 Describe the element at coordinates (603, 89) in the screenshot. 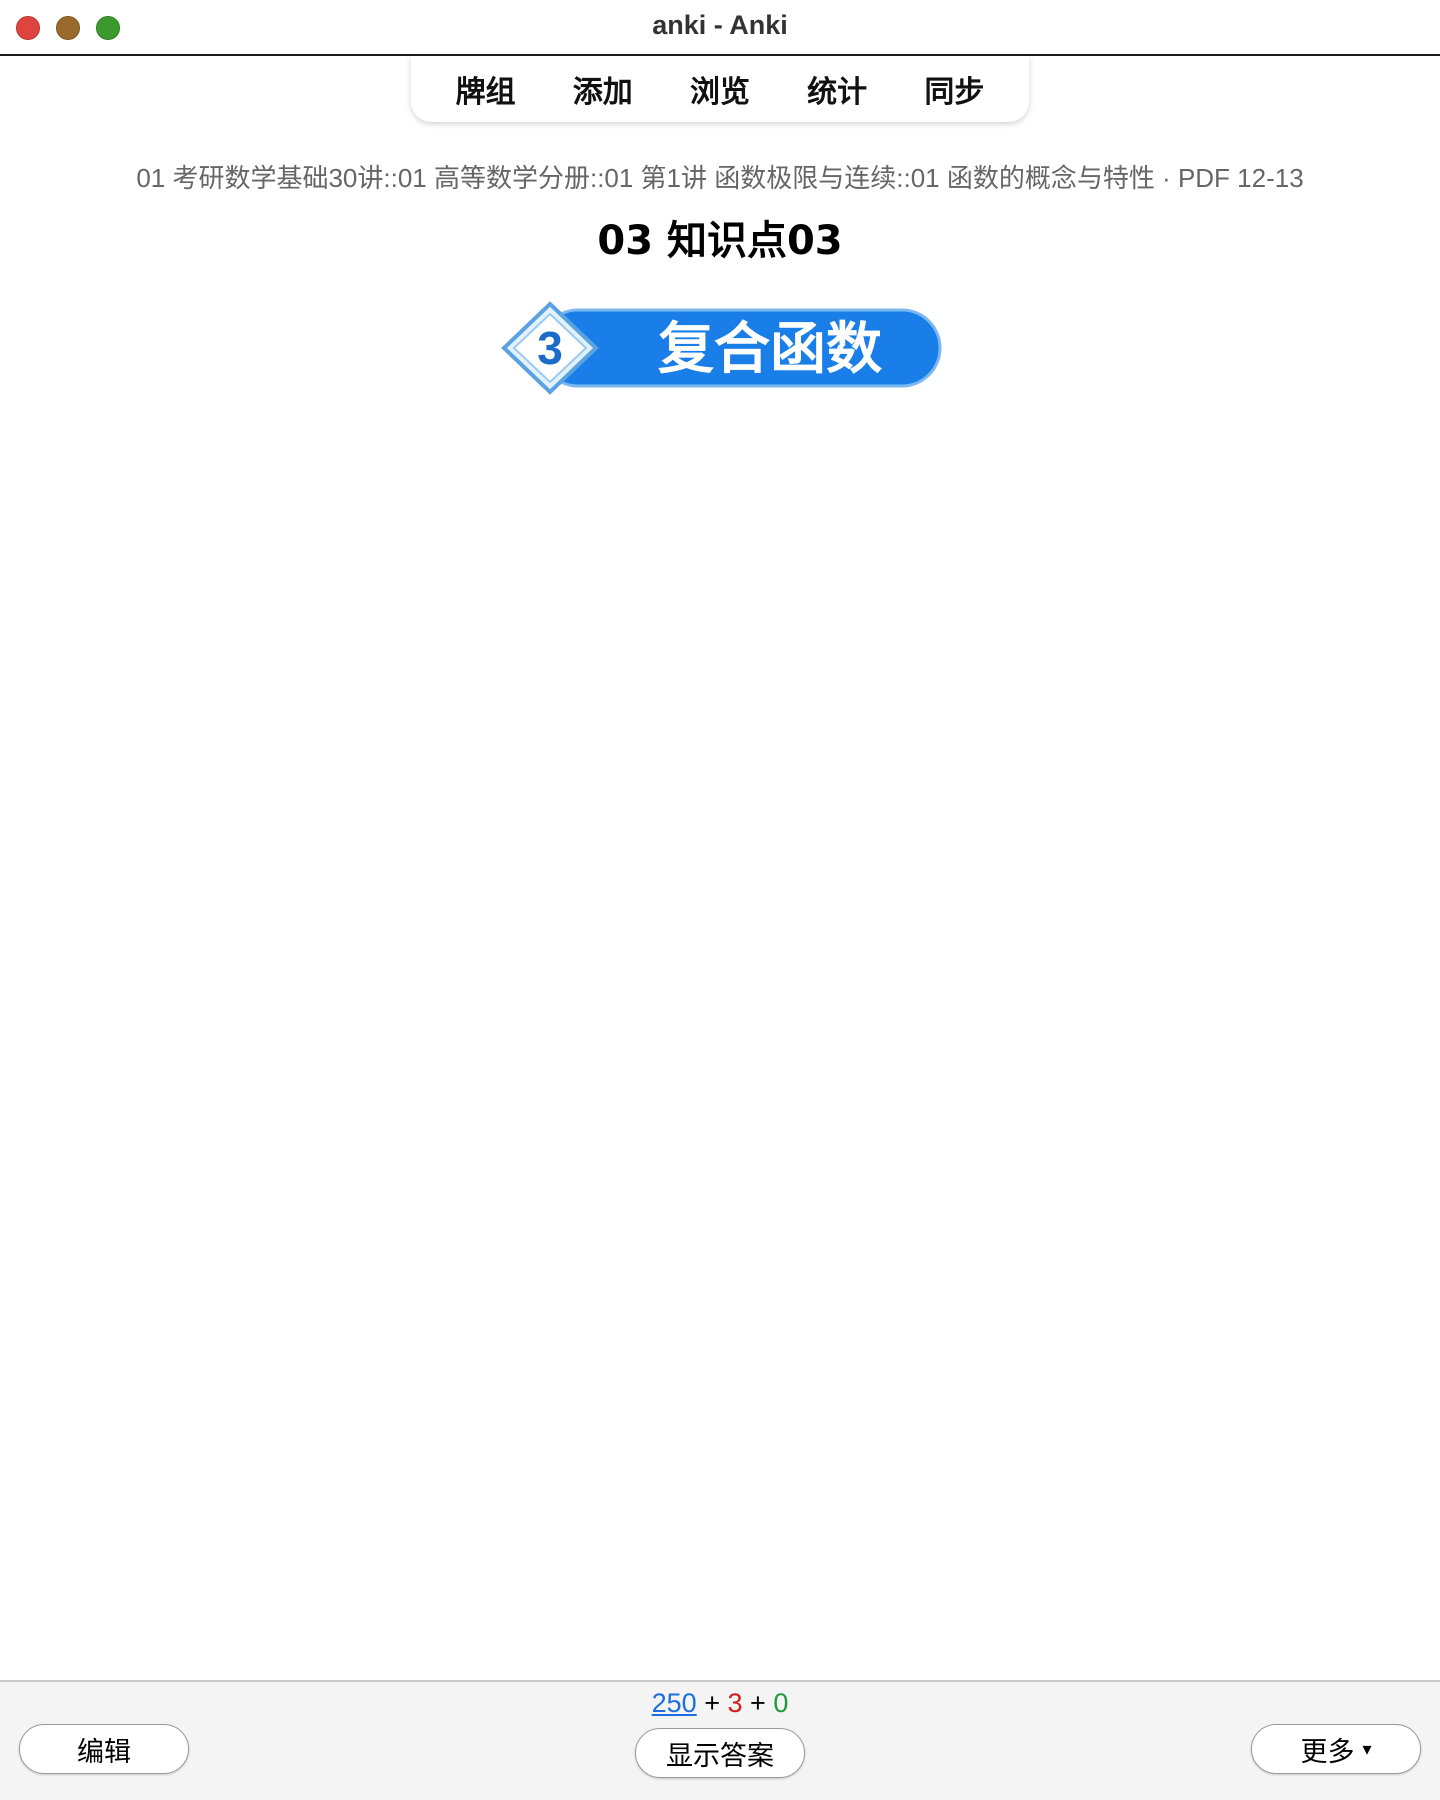

I see `toolbar-add: 添加` at that location.